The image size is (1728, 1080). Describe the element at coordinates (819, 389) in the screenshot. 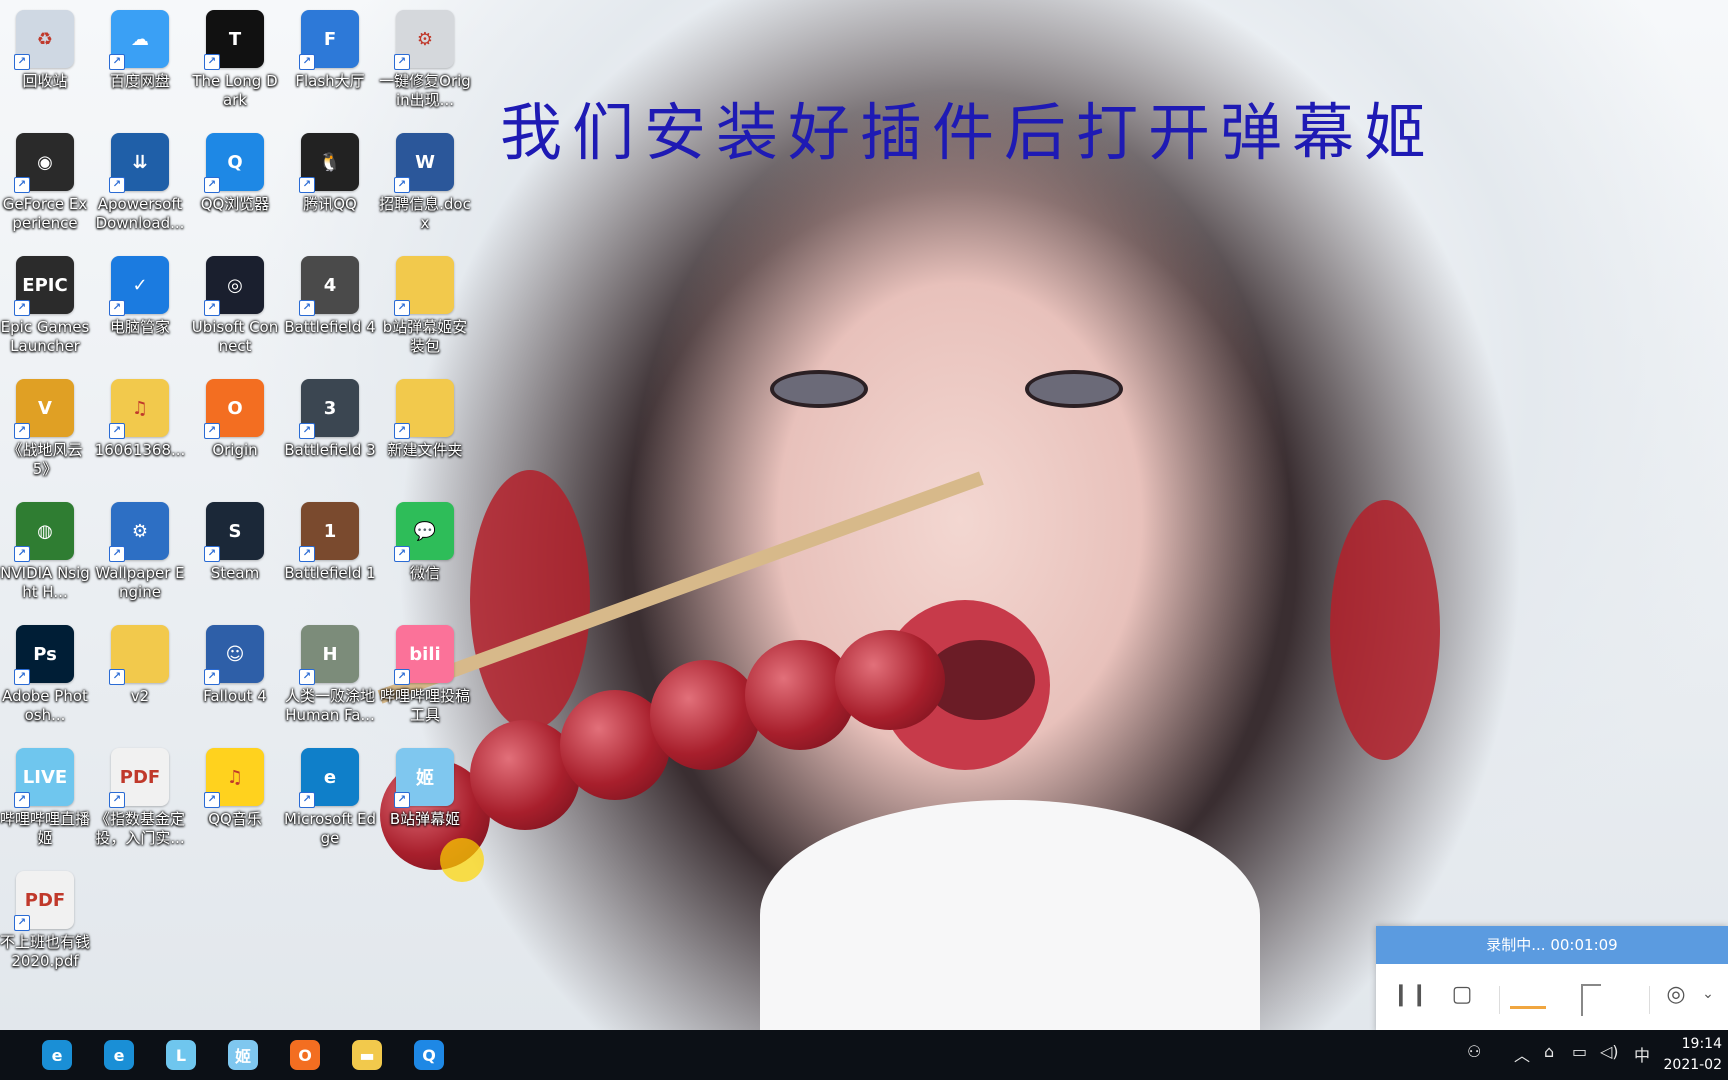

I see `wallpaper-eye-left` at that location.